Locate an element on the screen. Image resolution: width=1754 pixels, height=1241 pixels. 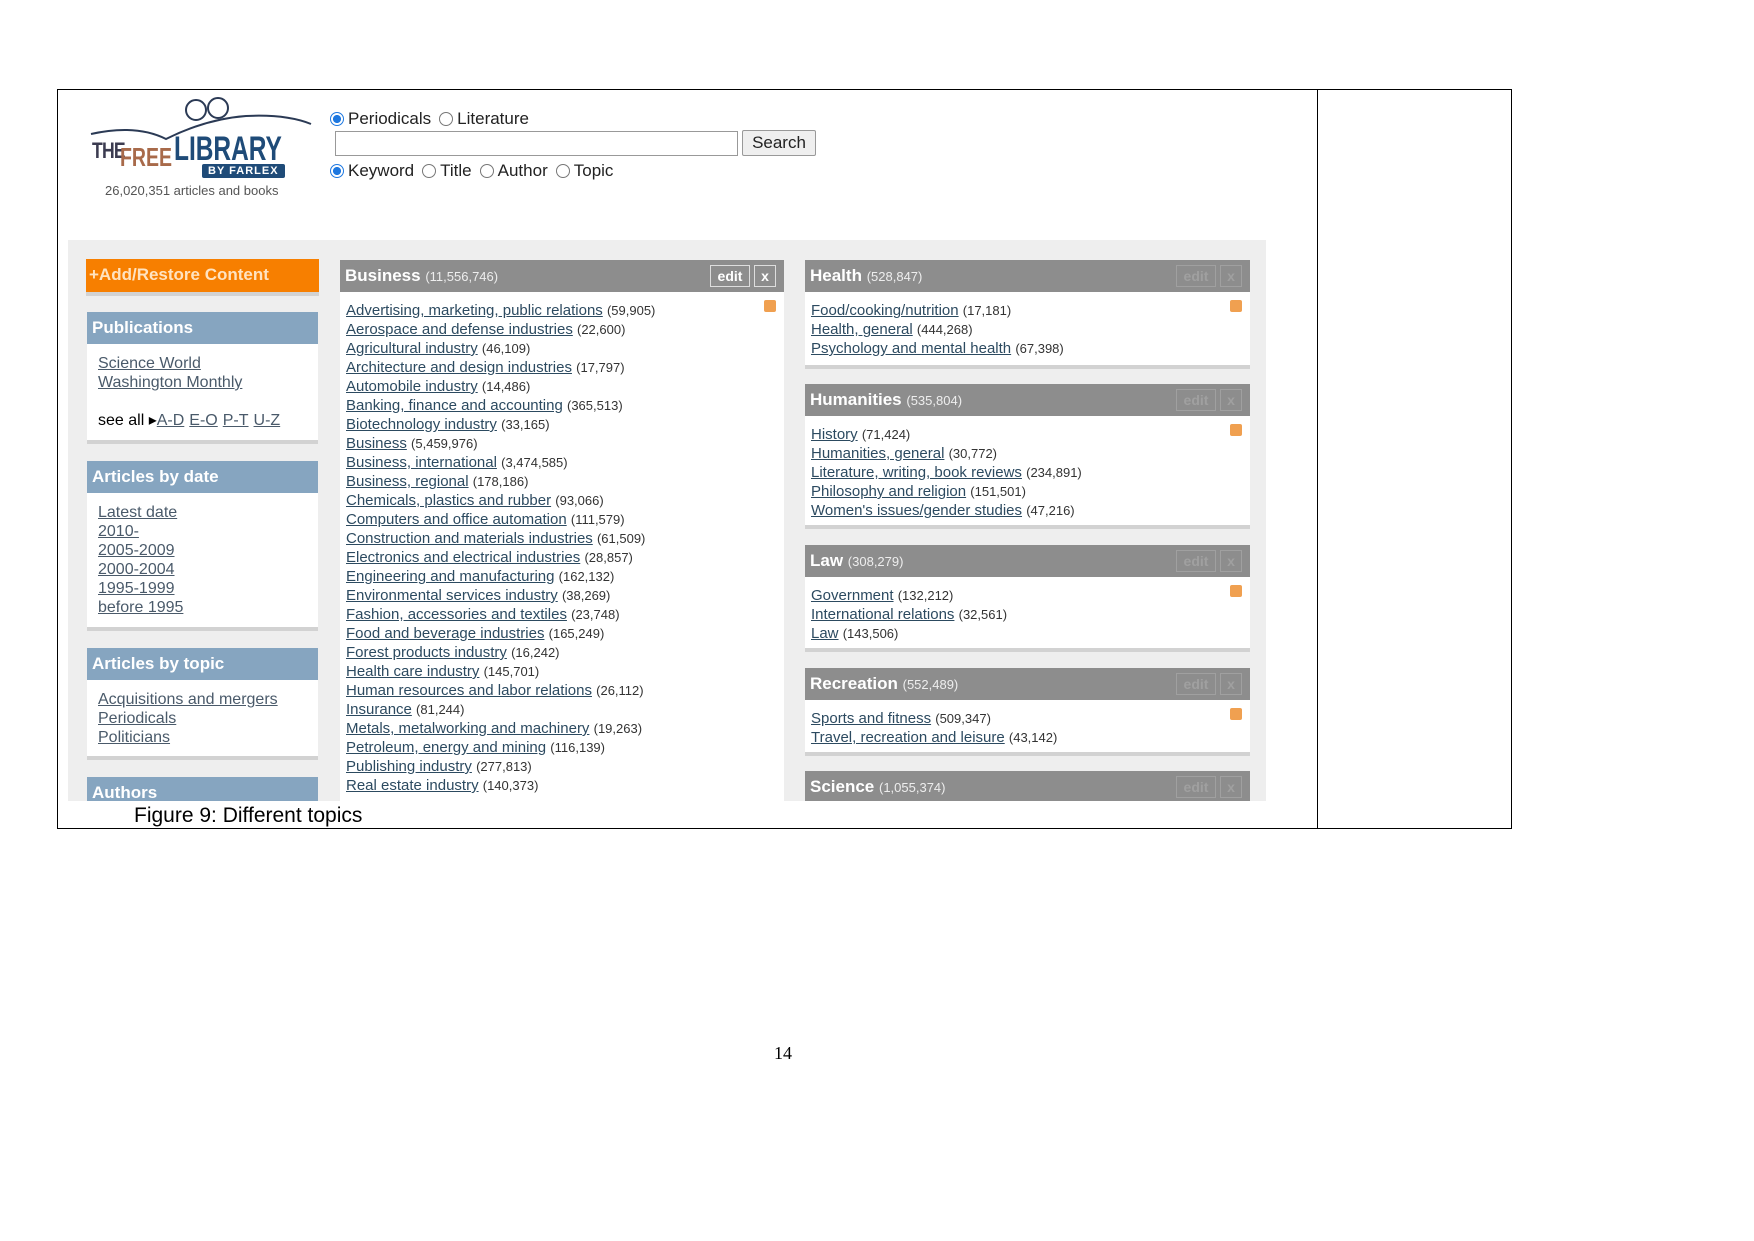
list-item: Biotechnology industry (33,165) is located at coordinates (562, 424).